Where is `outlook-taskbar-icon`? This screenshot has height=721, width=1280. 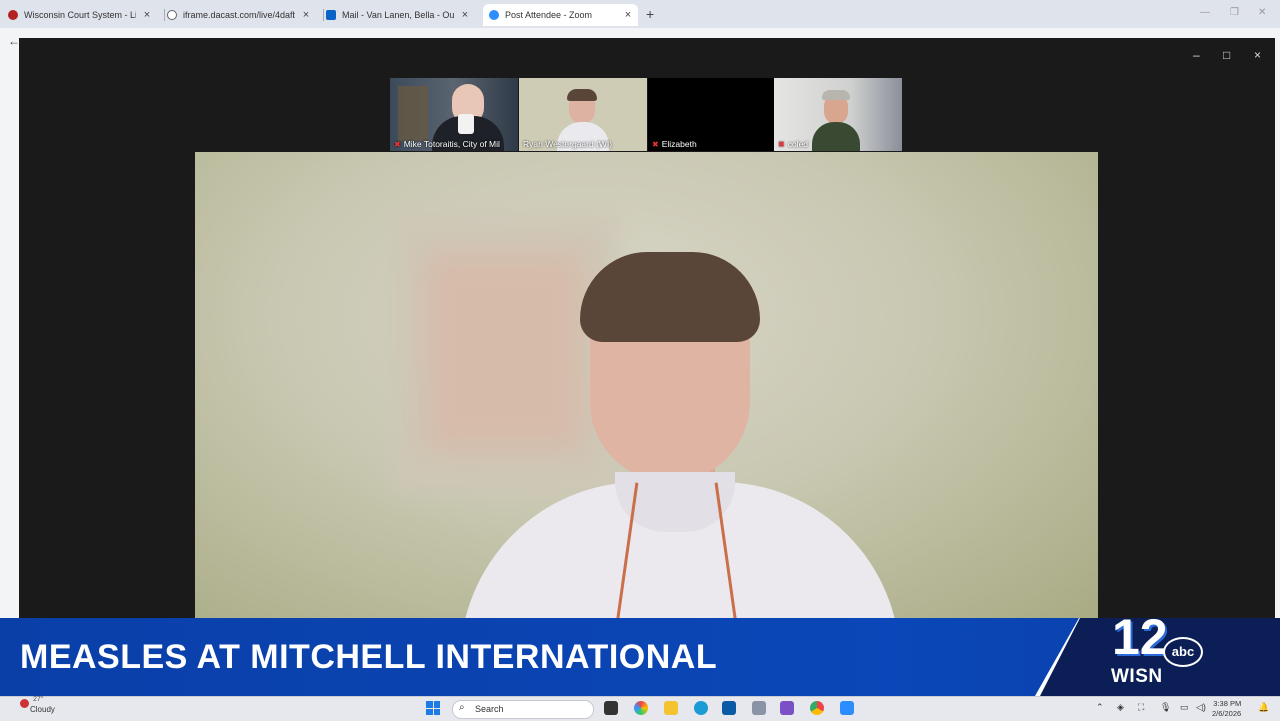
outlook-taskbar-icon is located at coordinates (729, 708).